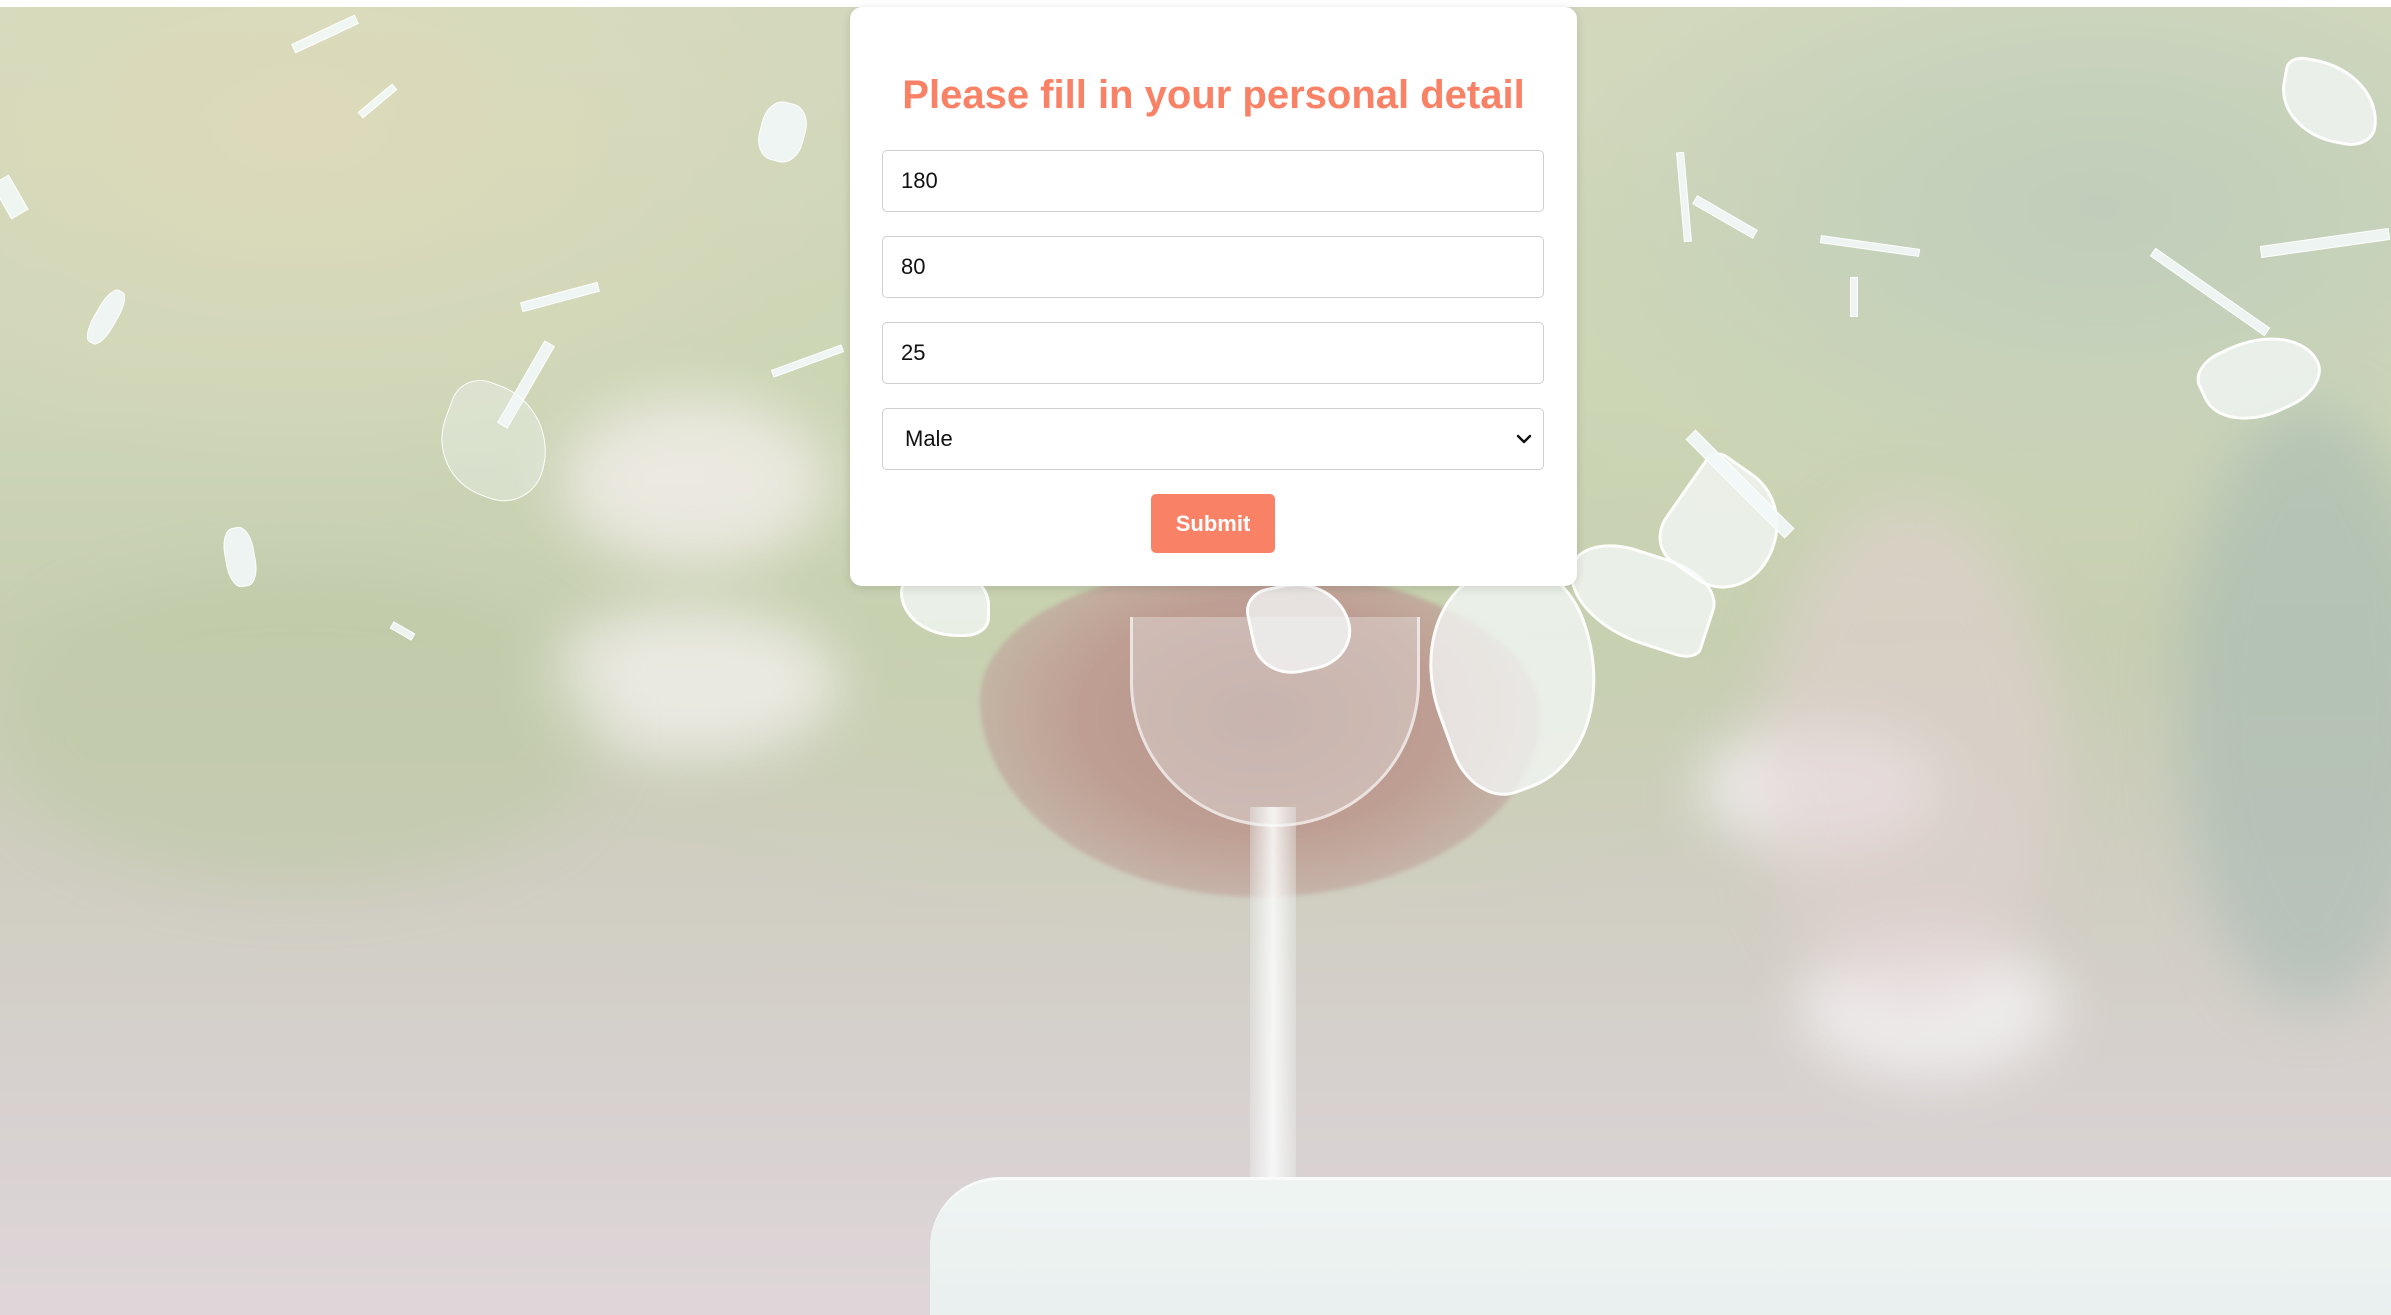 Image resolution: width=2391 pixels, height=1315 pixels. Describe the element at coordinates (929, 438) in the screenshot. I see `gender-select-value: Male` at that location.